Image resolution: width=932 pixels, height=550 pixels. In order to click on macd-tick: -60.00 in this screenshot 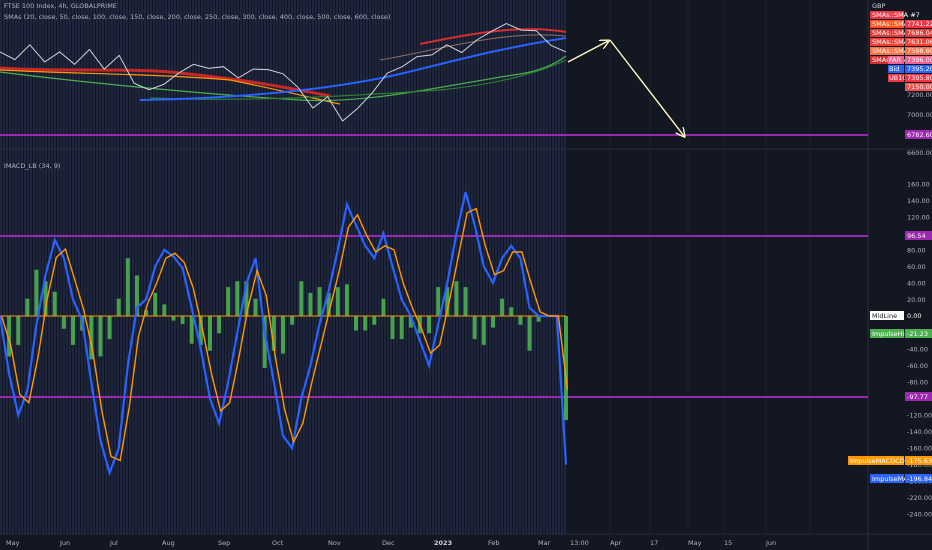, I will do `click(917, 366)`.